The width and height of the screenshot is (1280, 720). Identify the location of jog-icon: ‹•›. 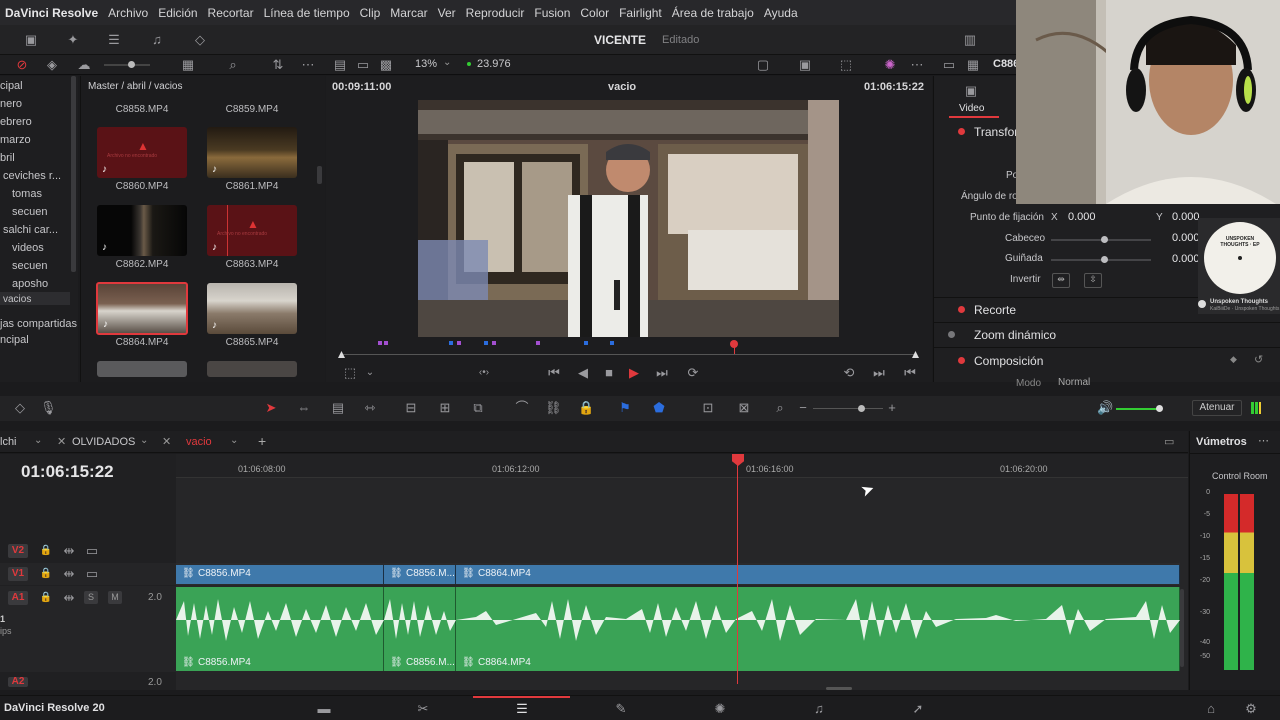
(484, 373).